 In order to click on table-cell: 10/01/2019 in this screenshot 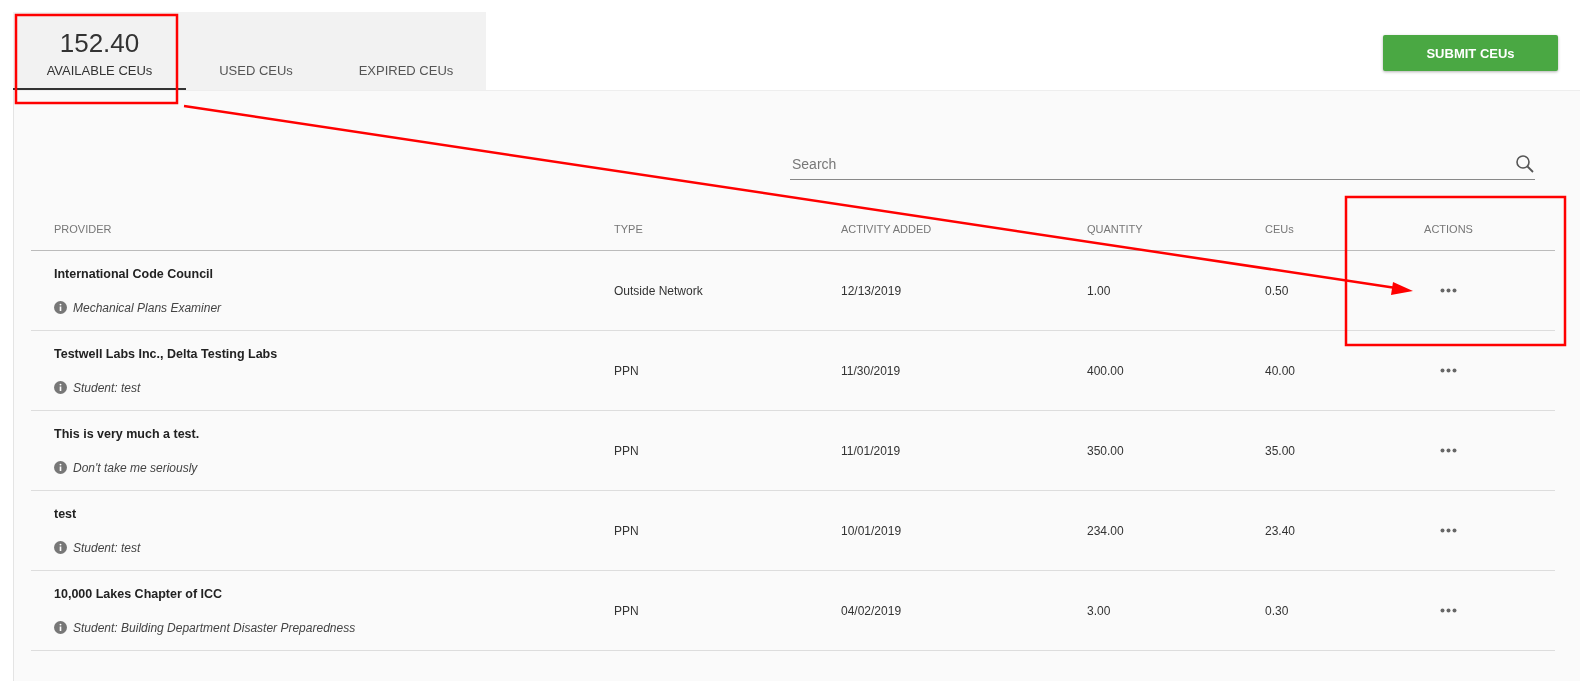, I will do `click(871, 530)`.